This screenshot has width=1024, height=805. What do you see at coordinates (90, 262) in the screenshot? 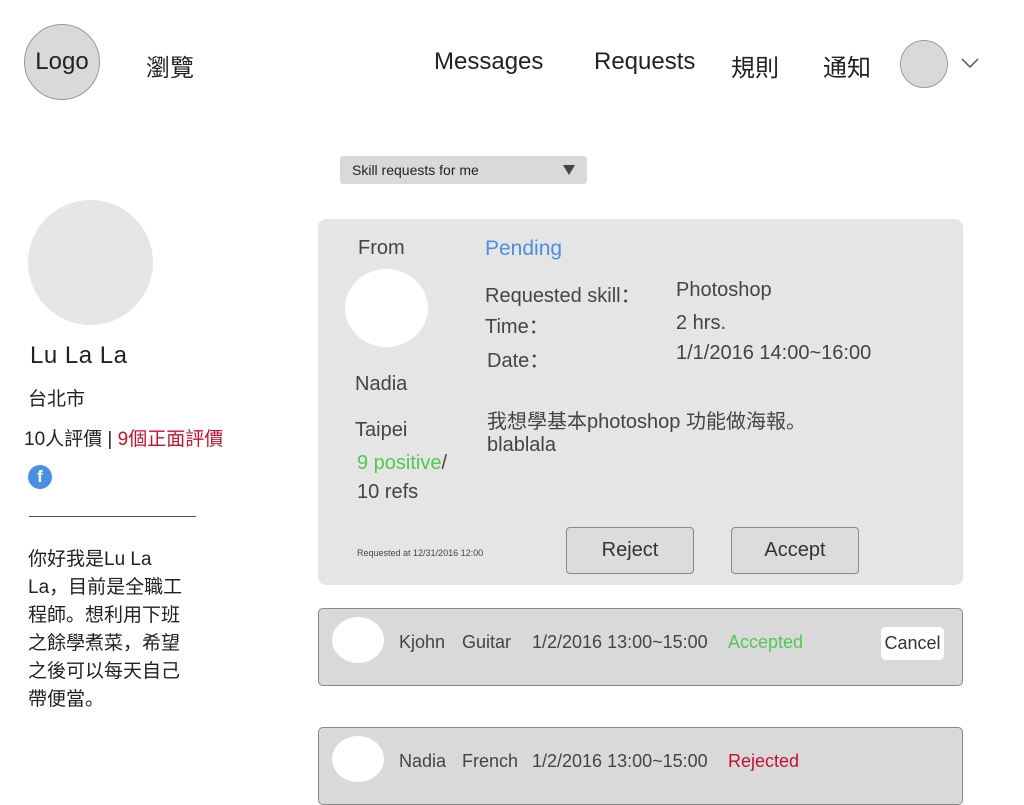
I see `profile-avatar` at bounding box center [90, 262].